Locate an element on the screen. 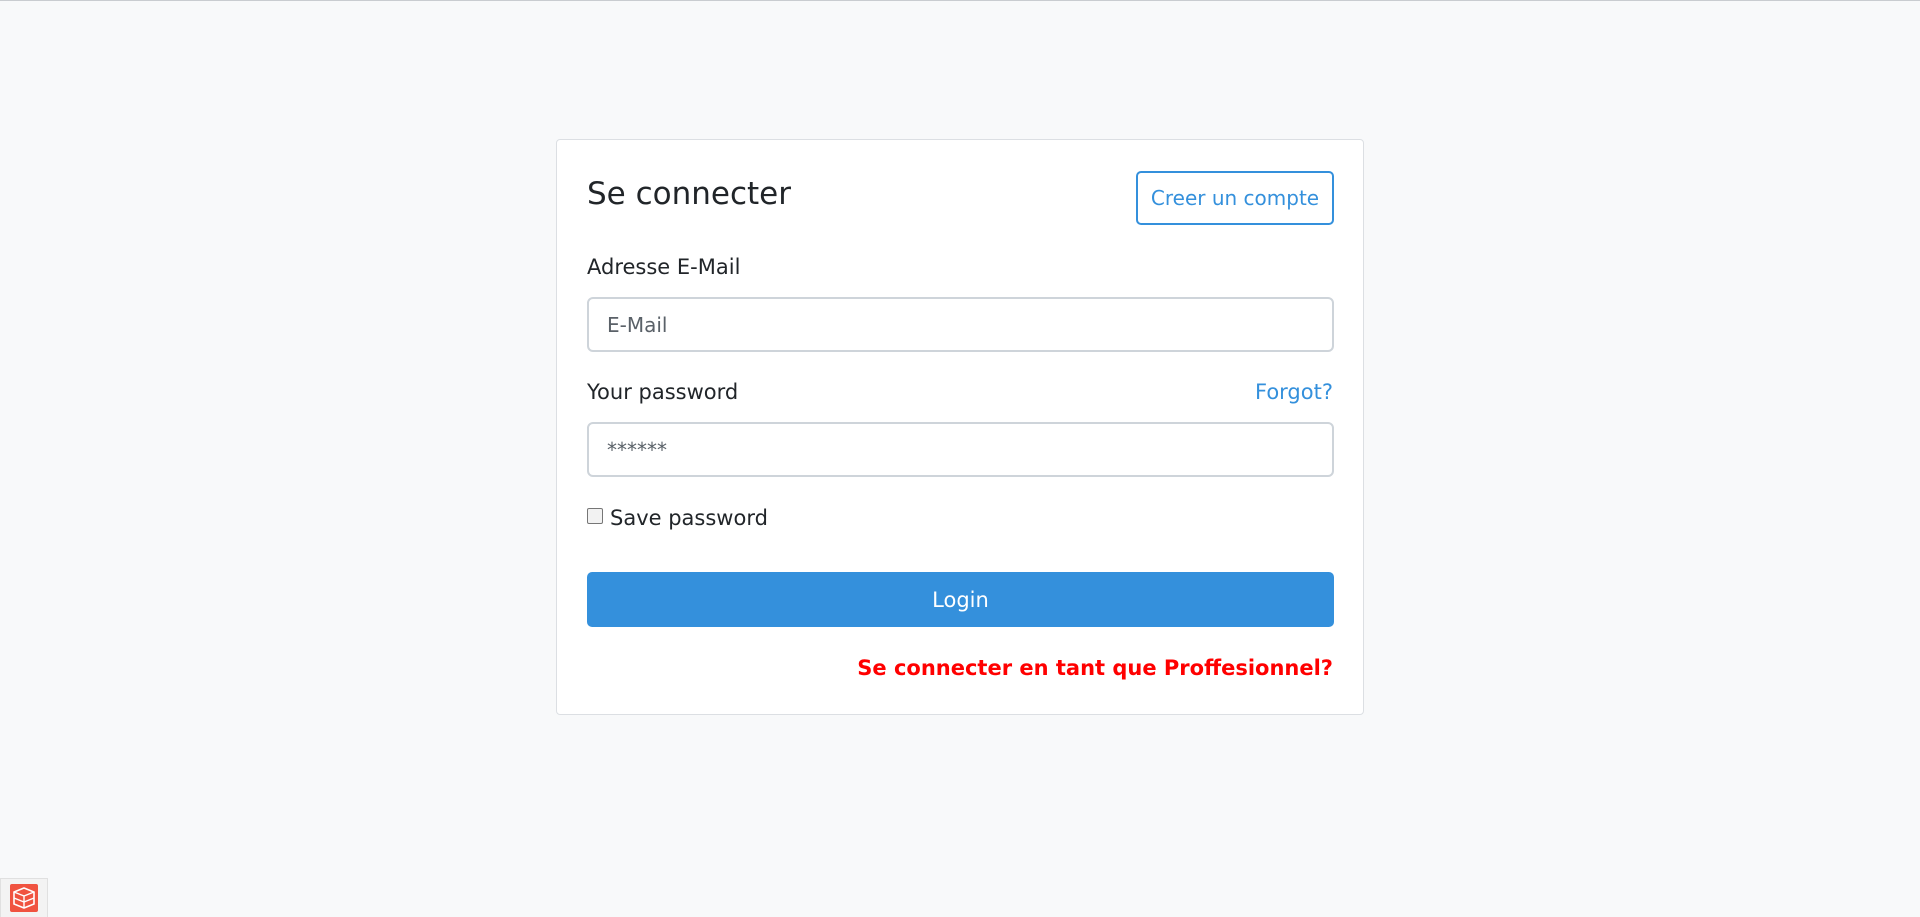 The image size is (1920, 917). create-account-button: Creer un compte is located at coordinates (1235, 198).